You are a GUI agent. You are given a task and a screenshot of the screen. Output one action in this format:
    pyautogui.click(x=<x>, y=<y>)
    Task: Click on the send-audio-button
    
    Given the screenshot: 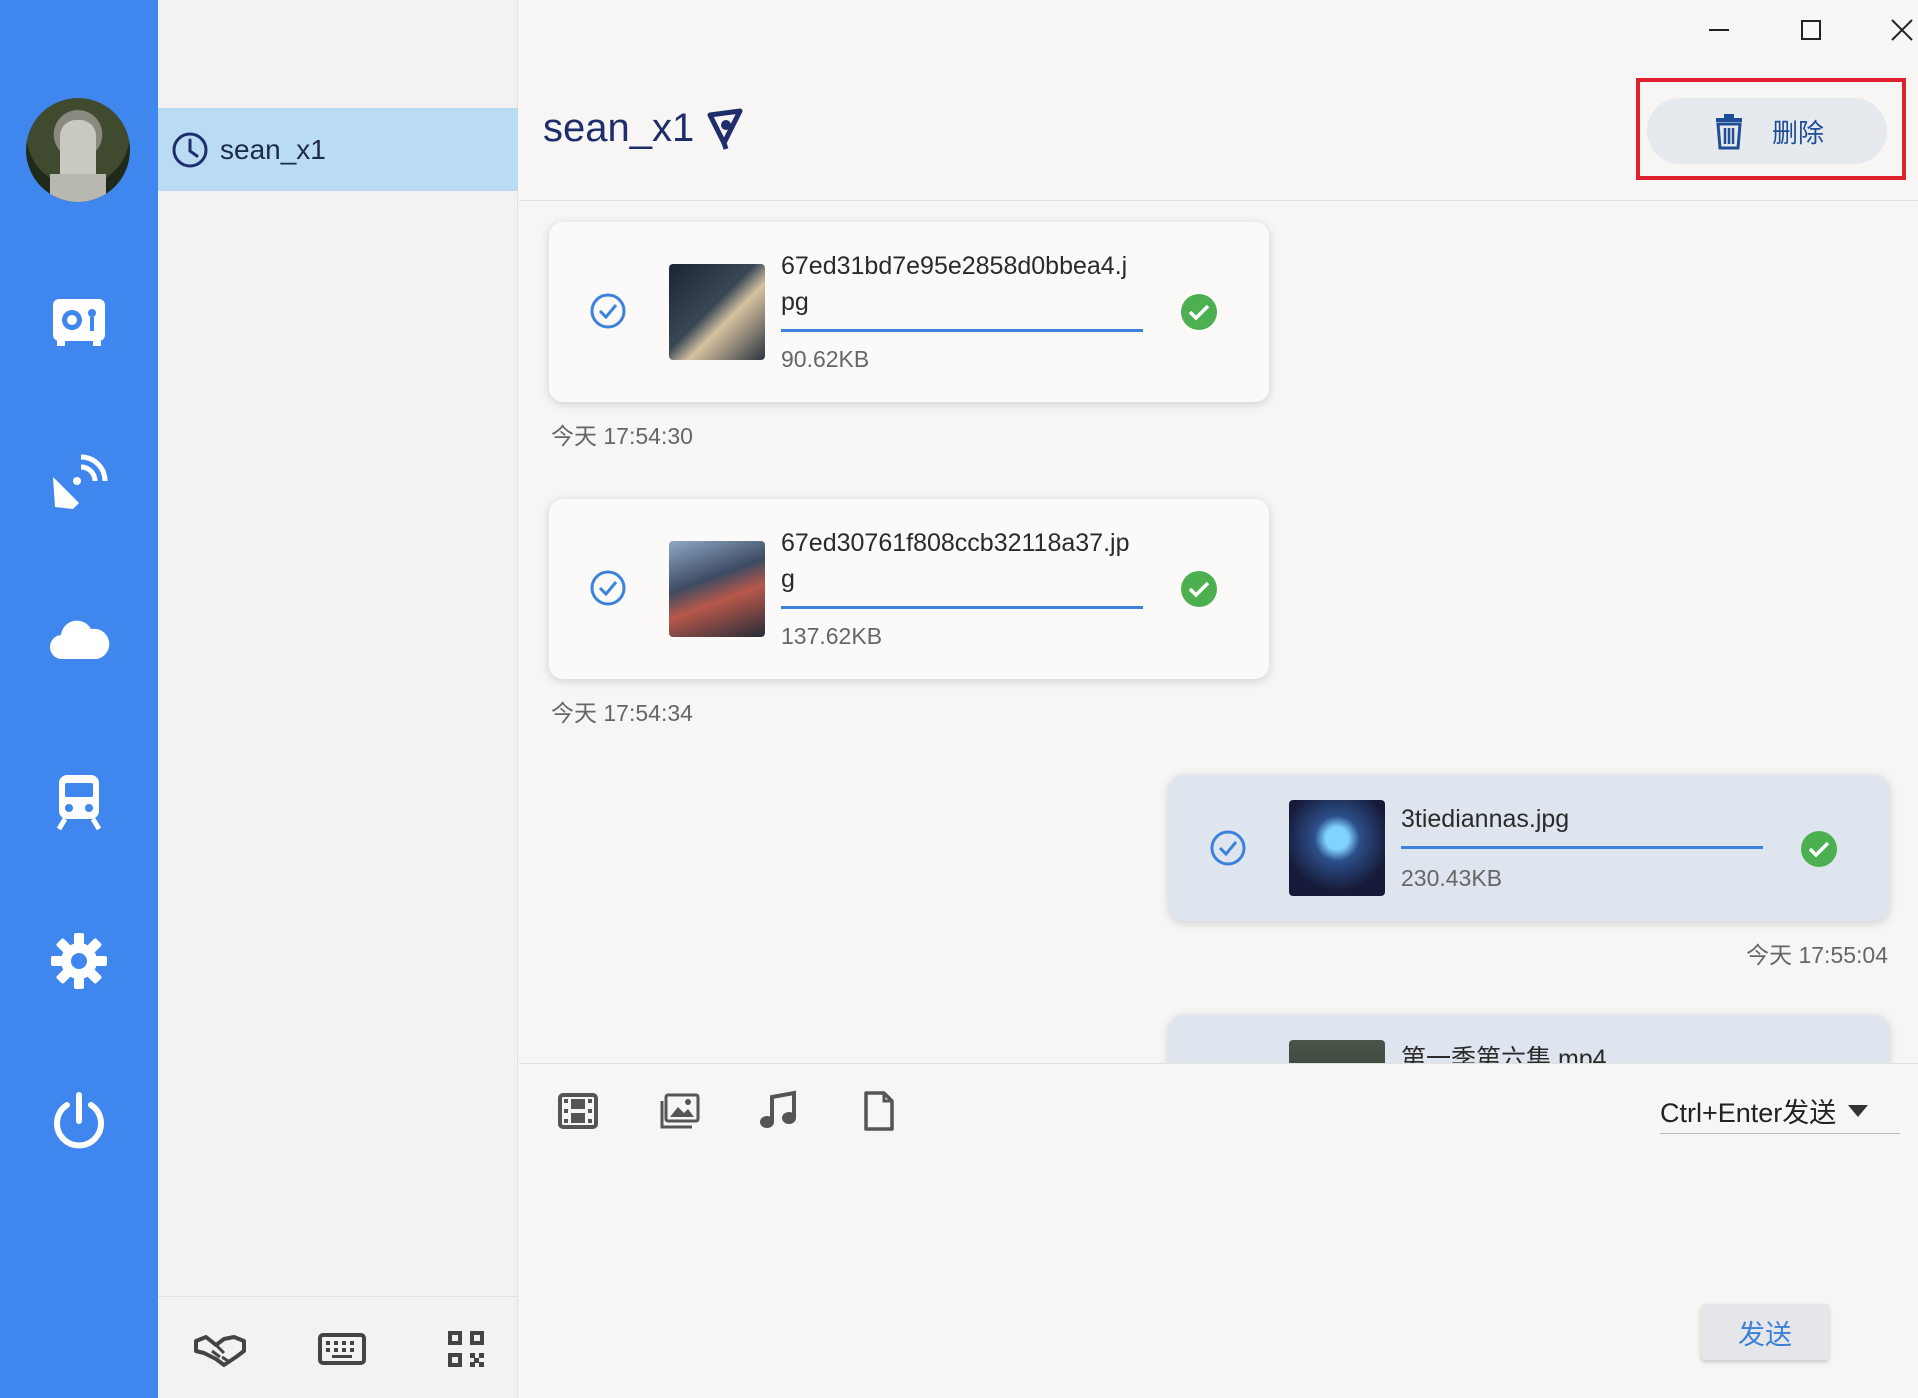 What is the action you would take?
    pyautogui.click(x=778, y=1111)
    